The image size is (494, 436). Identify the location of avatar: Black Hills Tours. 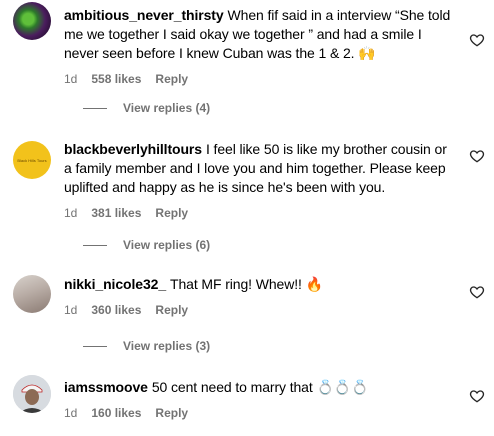
(32, 160).